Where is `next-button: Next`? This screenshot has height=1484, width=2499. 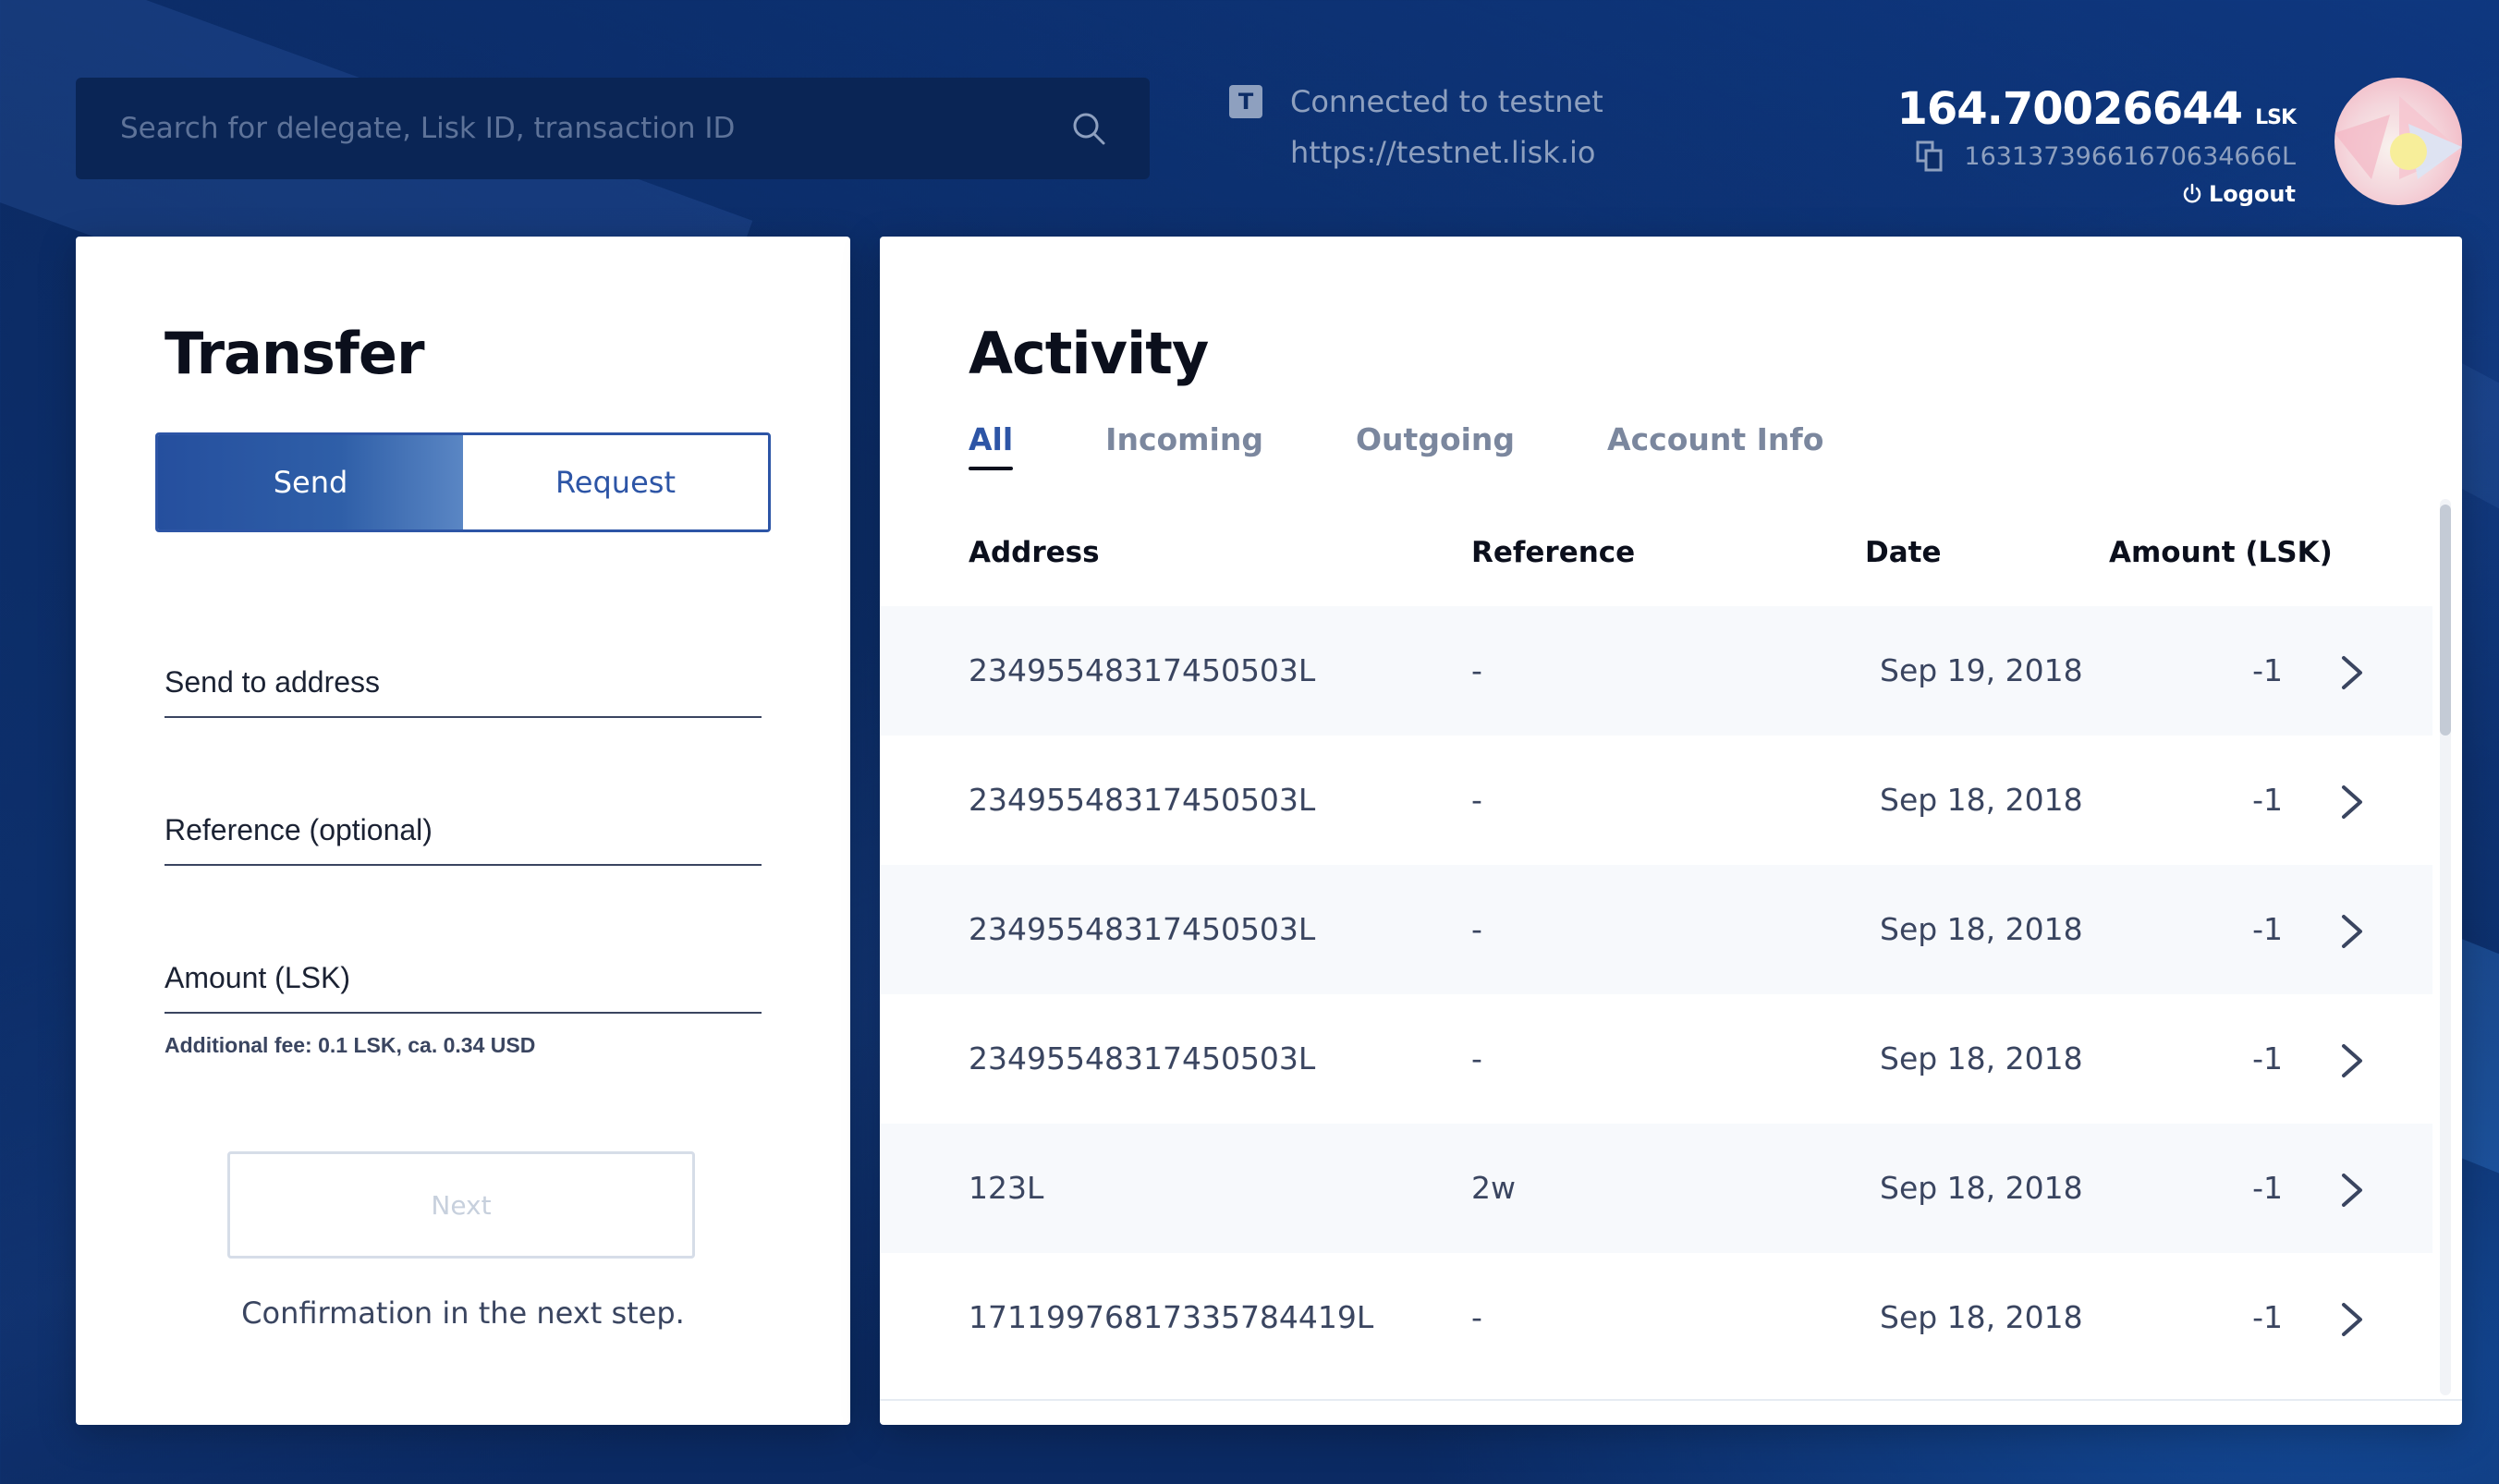 next-button: Next is located at coordinates (461, 1205).